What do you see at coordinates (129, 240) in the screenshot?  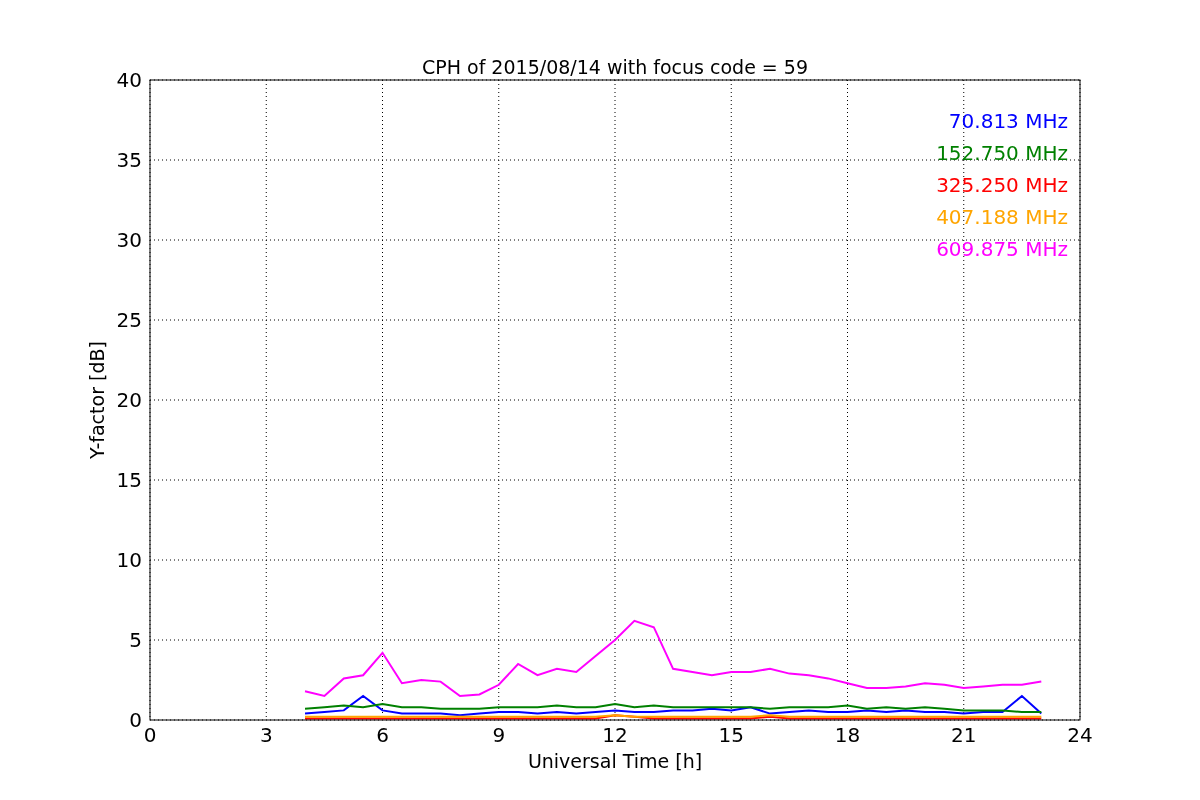 I see `y-tick-label: 30` at bounding box center [129, 240].